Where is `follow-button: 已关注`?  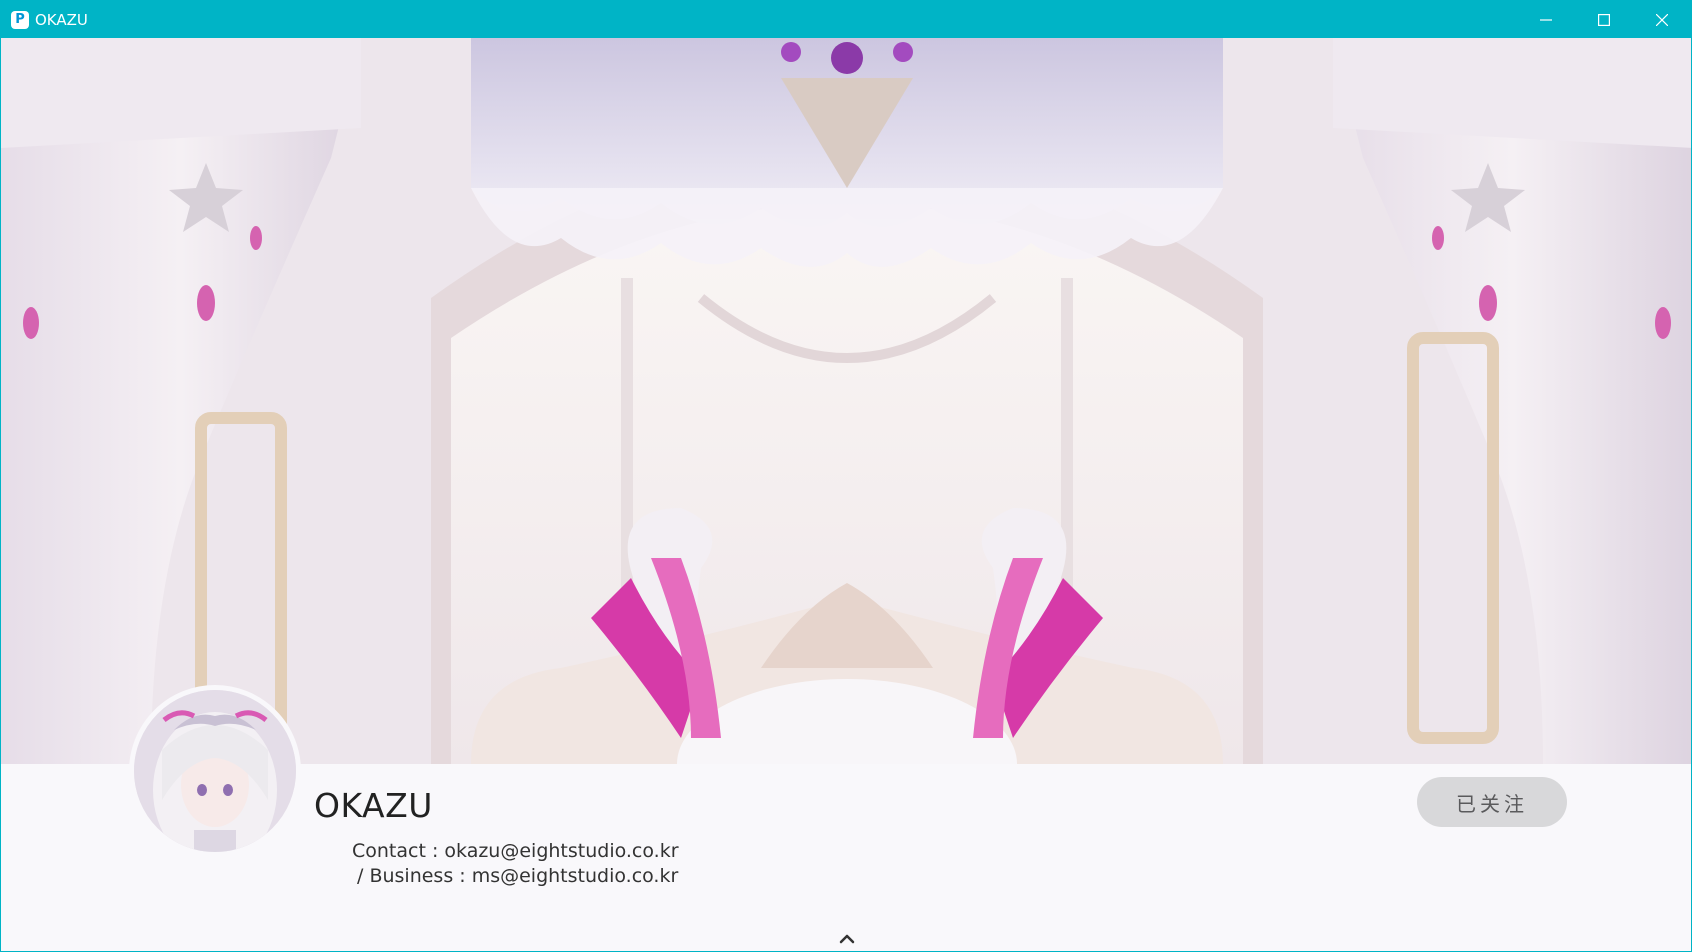 follow-button: 已关注 is located at coordinates (1492, 802).